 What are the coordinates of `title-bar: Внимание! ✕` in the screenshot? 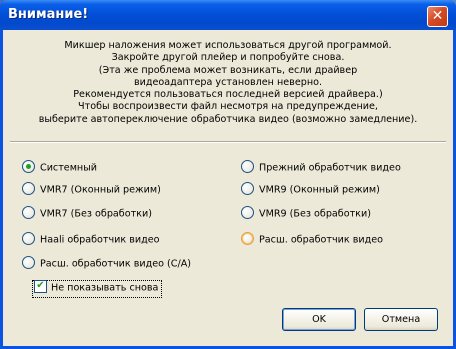 It's located at (228, 15).